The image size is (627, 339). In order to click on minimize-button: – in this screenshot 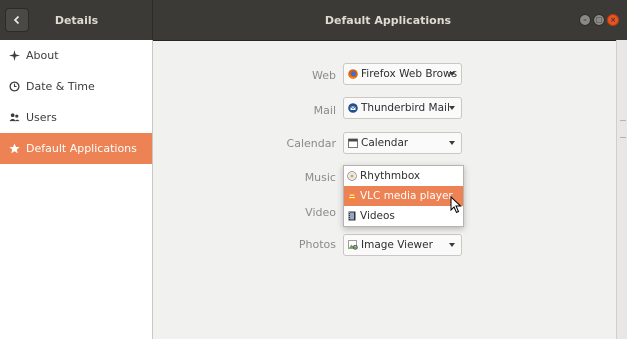, I will do `click(585, 20)`.